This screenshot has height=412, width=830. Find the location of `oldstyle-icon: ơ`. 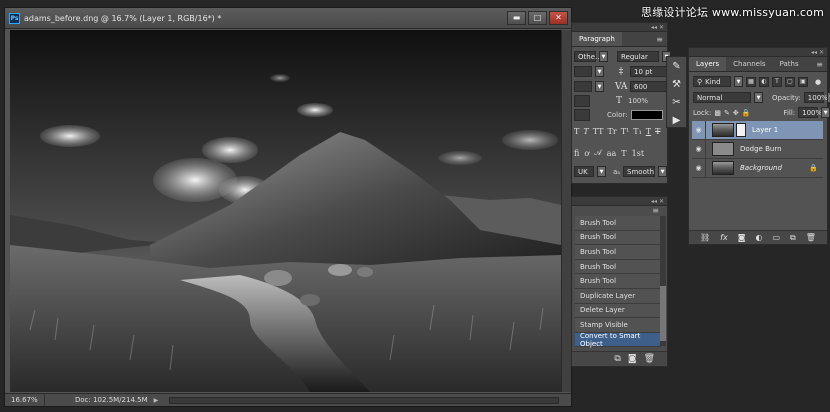

oldstyle-icon: ơ is located at coordinates (586, 153).